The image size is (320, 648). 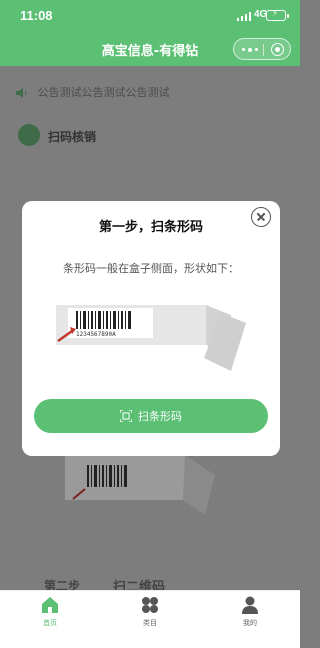 What do you see at coordinates (50, 623) in the screenshot?
I see `tab-home-label: 首页` at bounding box center [50, 623].